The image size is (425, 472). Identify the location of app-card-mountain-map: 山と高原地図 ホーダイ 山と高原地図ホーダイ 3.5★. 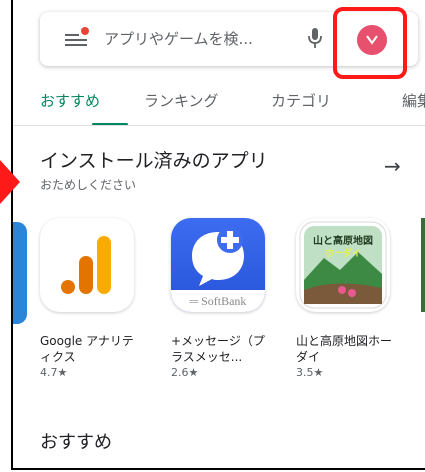
(344, 298).